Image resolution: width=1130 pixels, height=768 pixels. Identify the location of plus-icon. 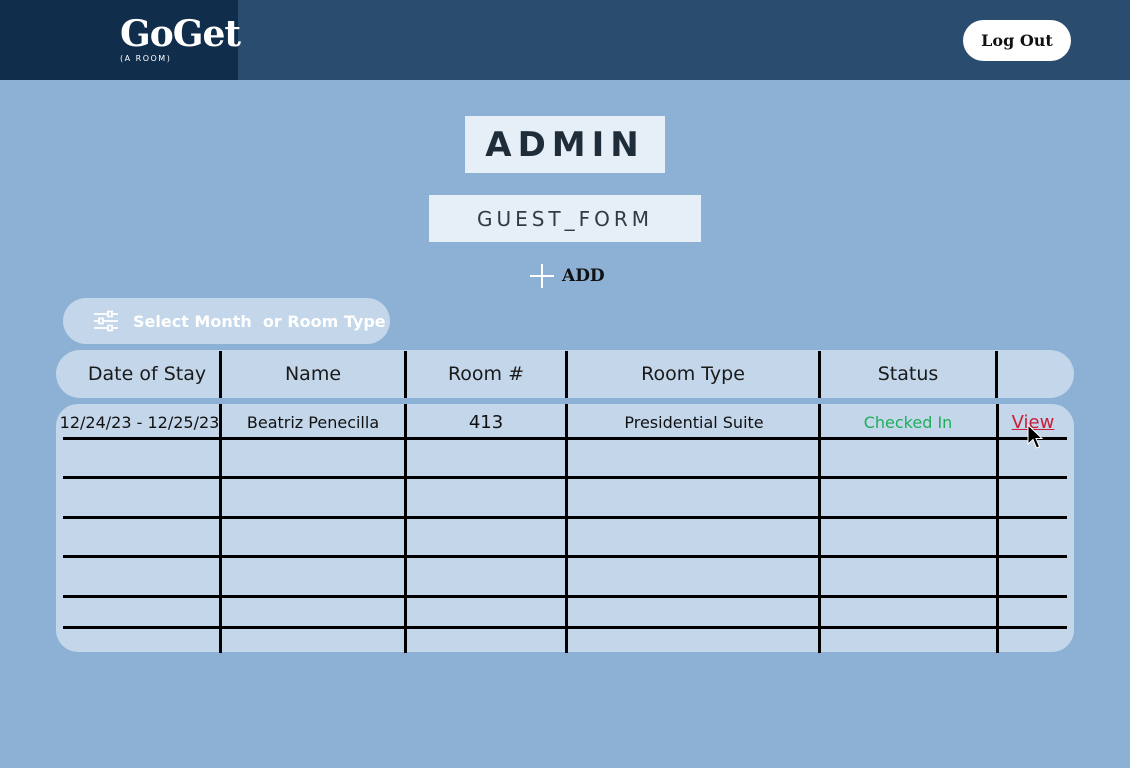
(542, 276).